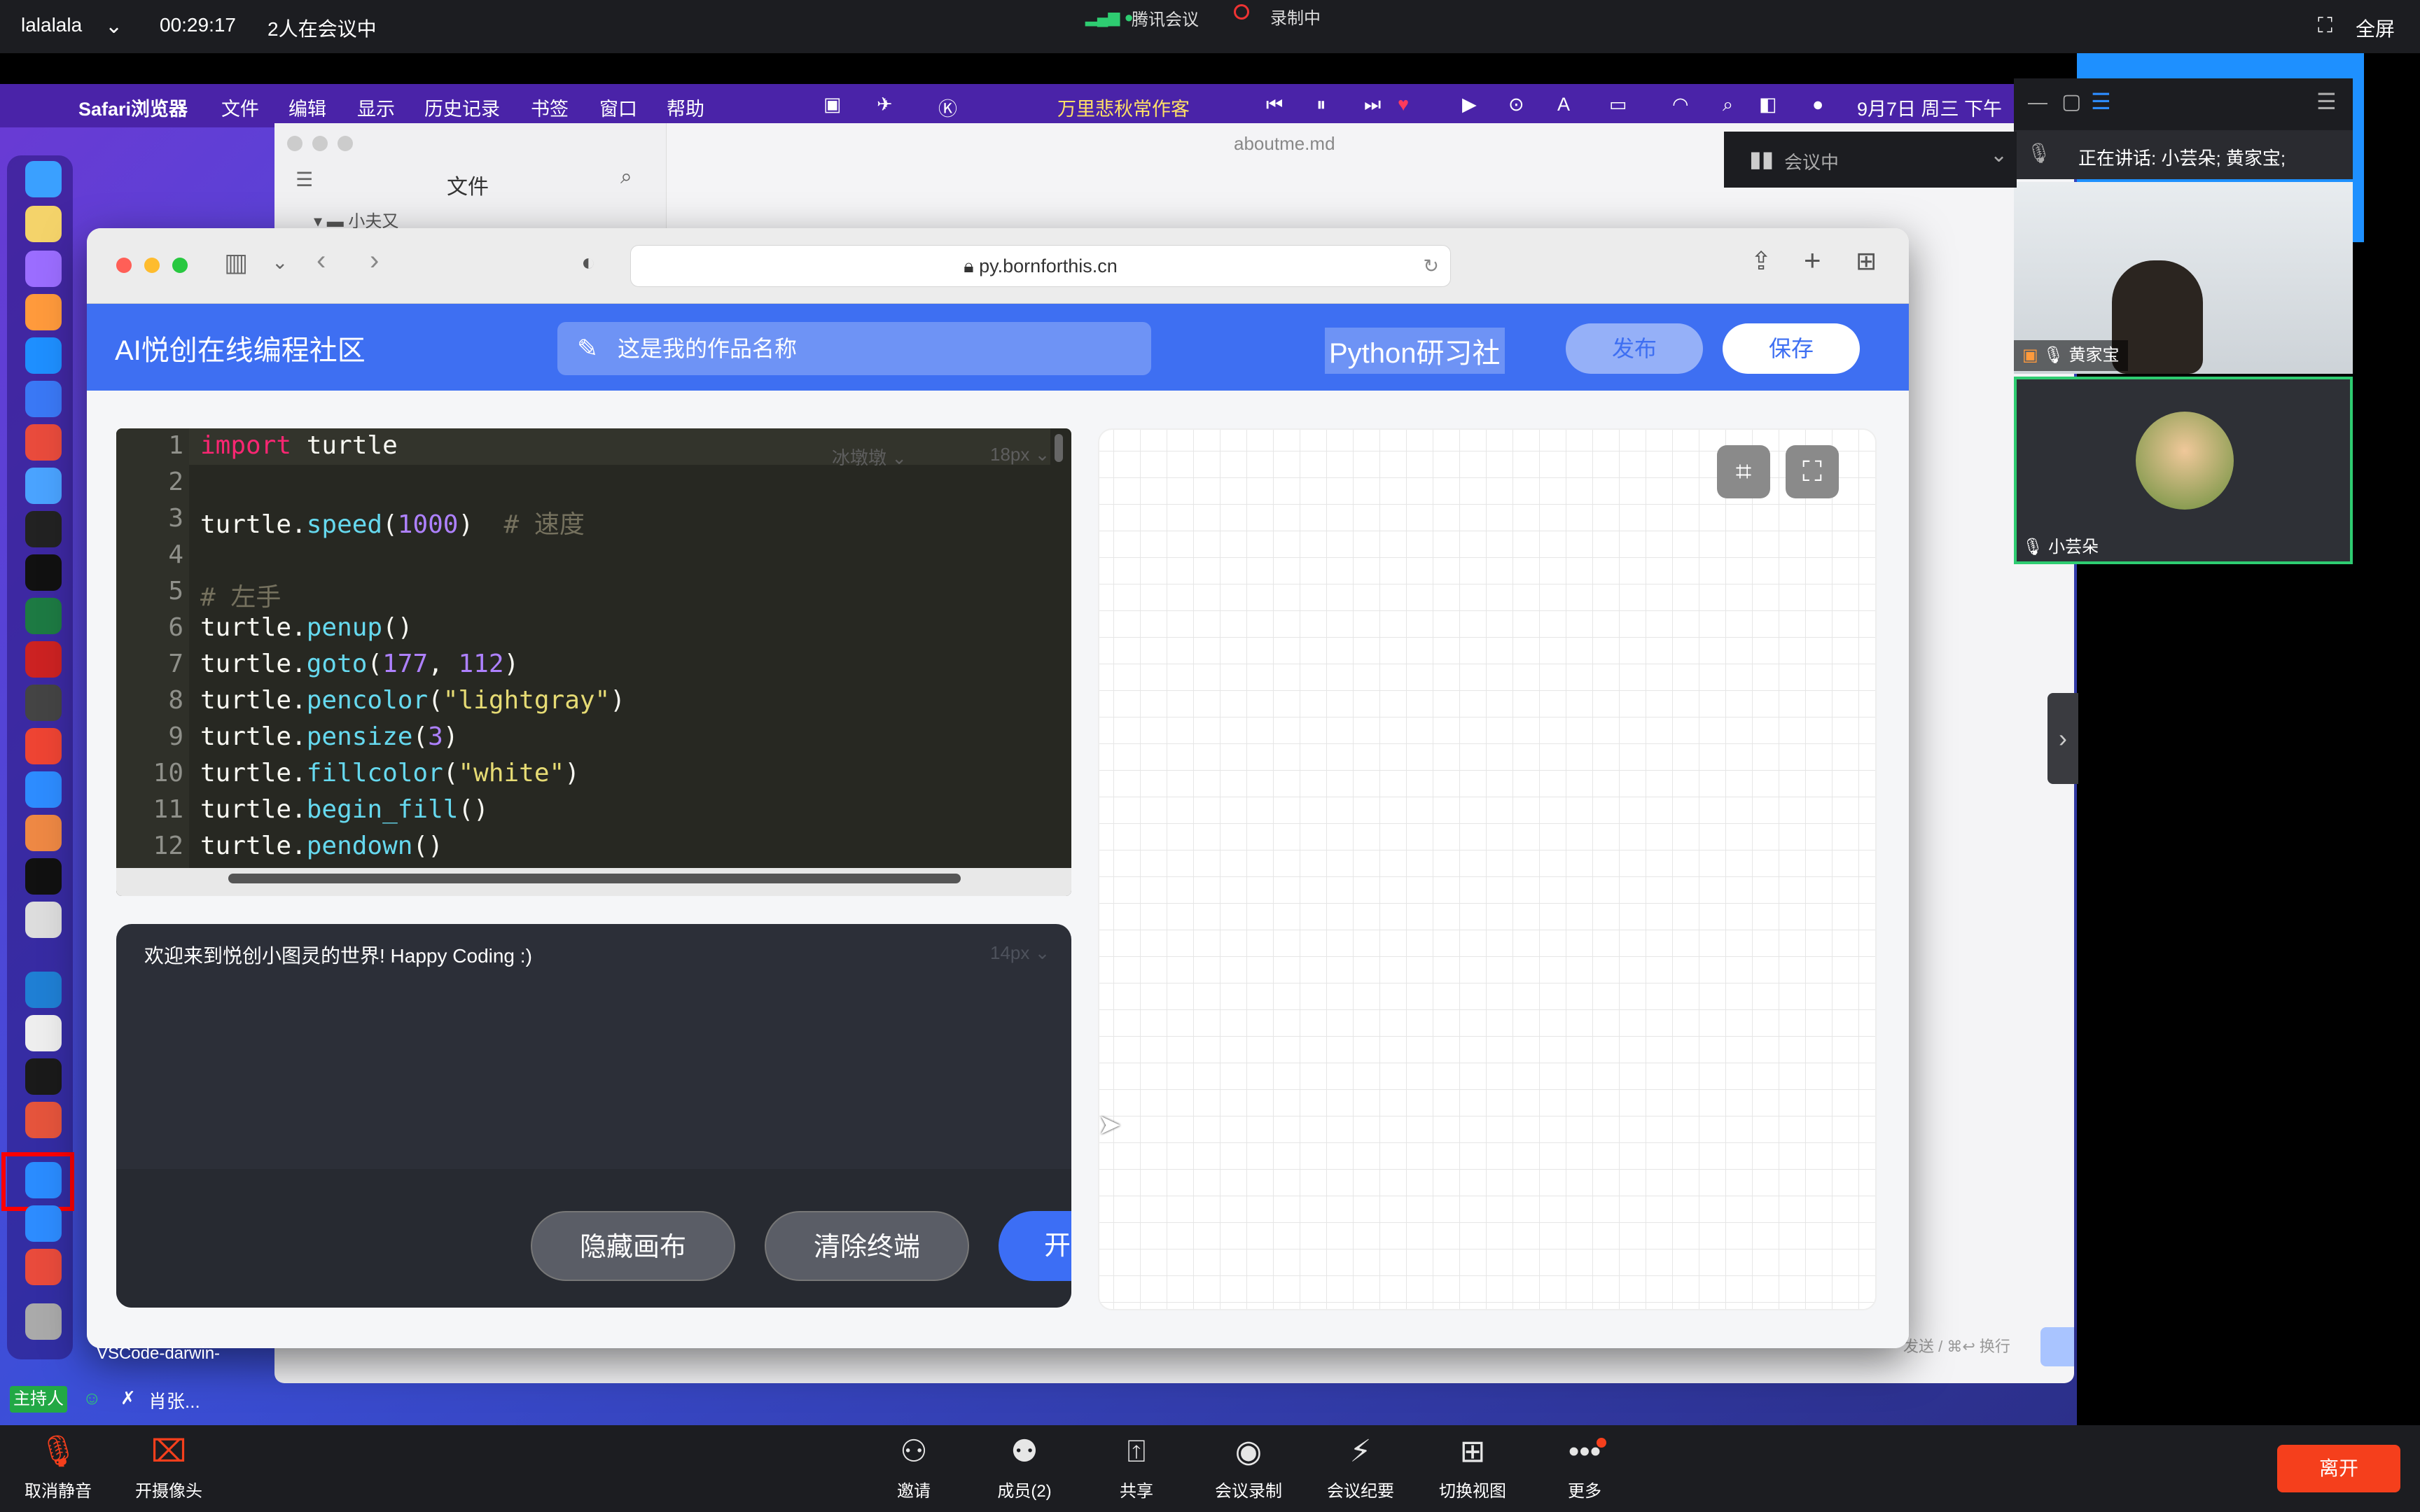 The width and height of the screenshot is (2420, 1512). Describe the element at coordinates (158, 1354) in the screenshot. I see `desktop-file: VSCode-darwin-arm64.zip` at that location.